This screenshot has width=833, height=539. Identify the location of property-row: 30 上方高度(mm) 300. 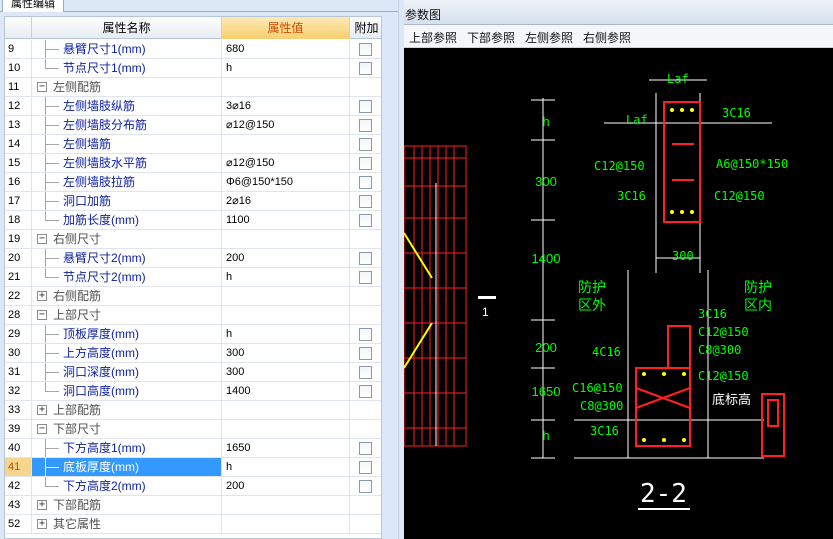
(193, 353).